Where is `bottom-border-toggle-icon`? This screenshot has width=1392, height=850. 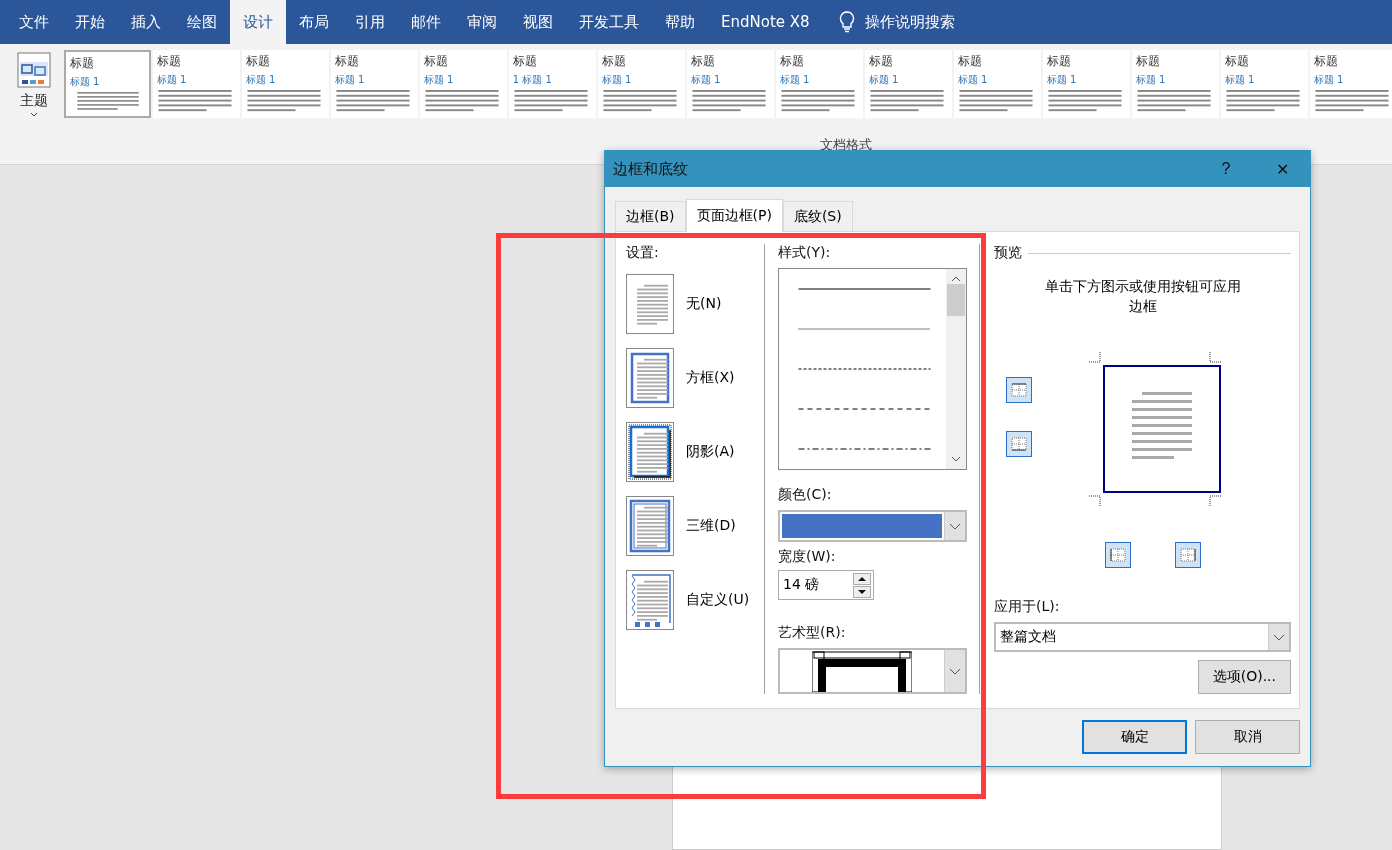
bottom-border-toggle-icon is located at coordinates (1019, 444).